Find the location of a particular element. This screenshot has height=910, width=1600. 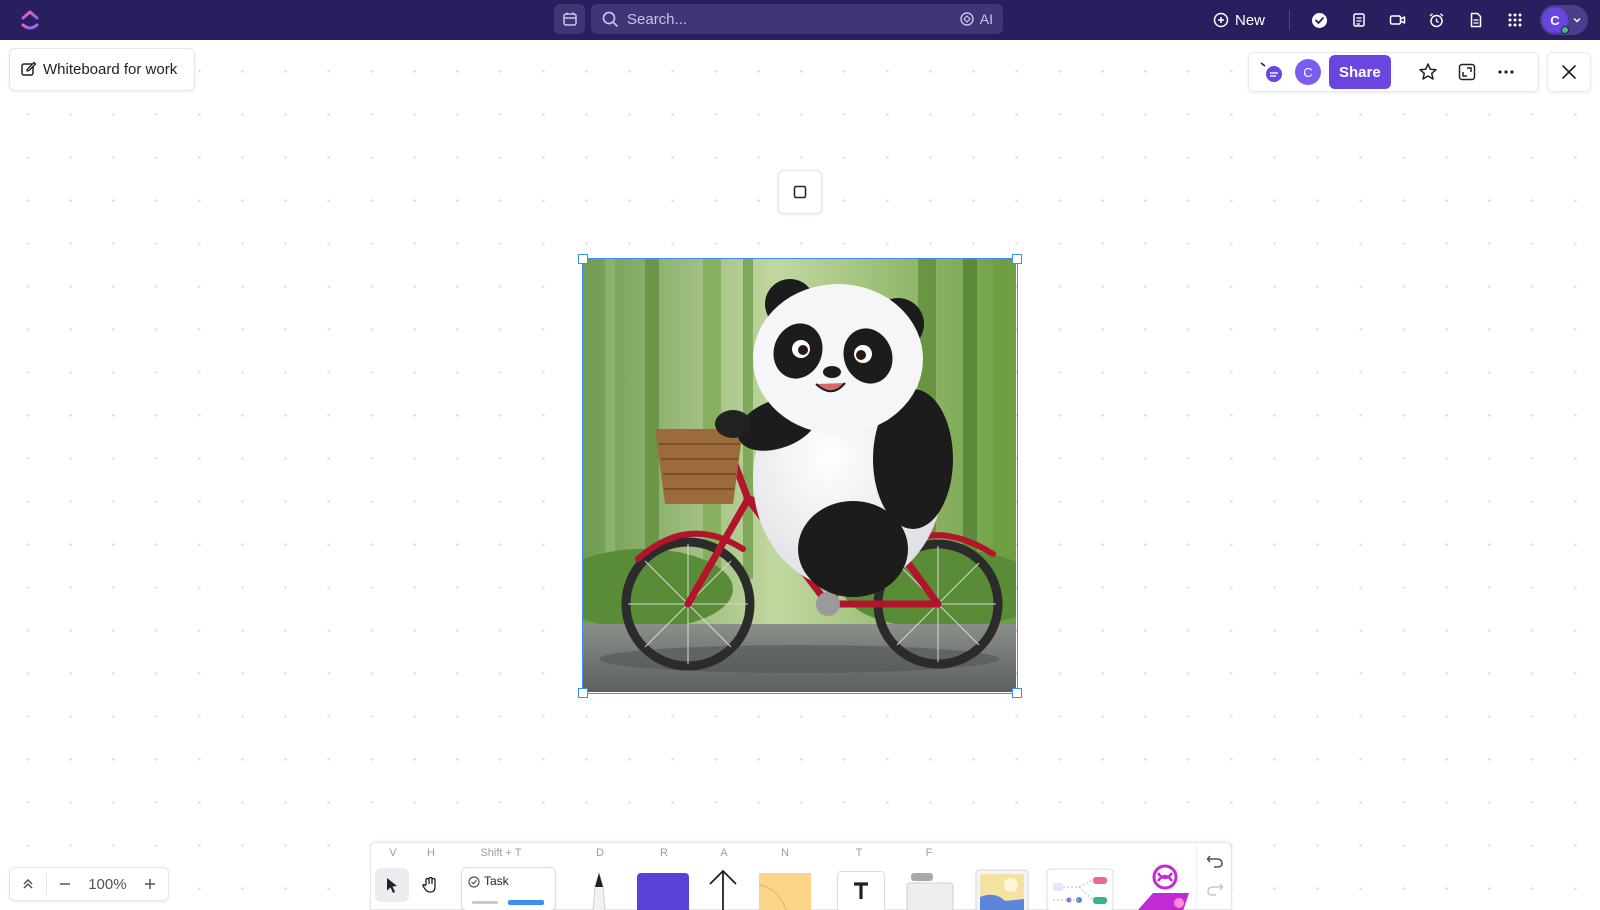

ai-tool is located at coordinates (1163, 886).